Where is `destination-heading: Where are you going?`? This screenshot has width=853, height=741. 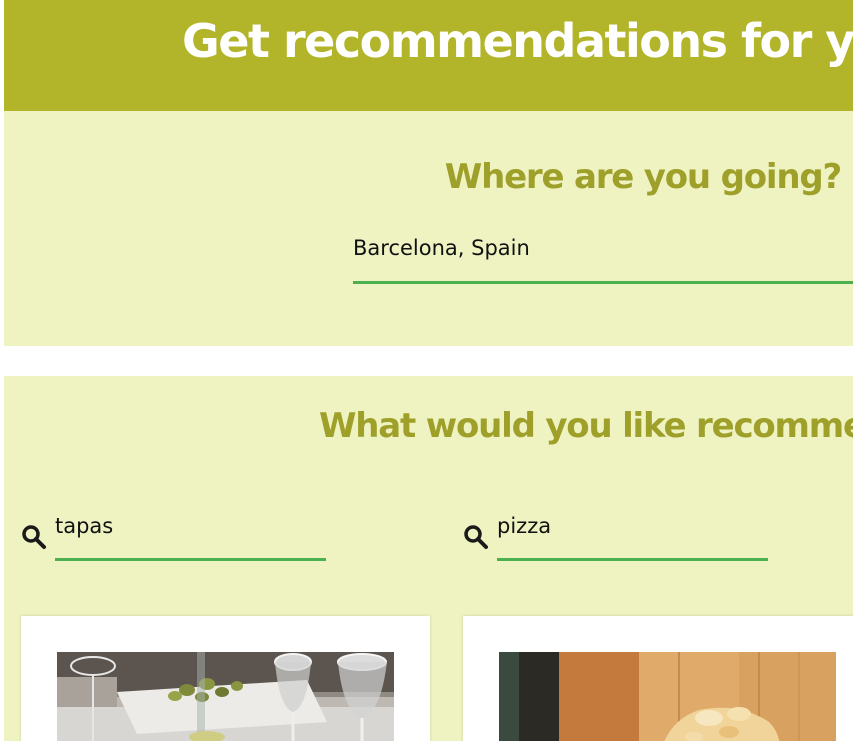 destination-heading: Where are you going? is located at coordinates (643, 177).